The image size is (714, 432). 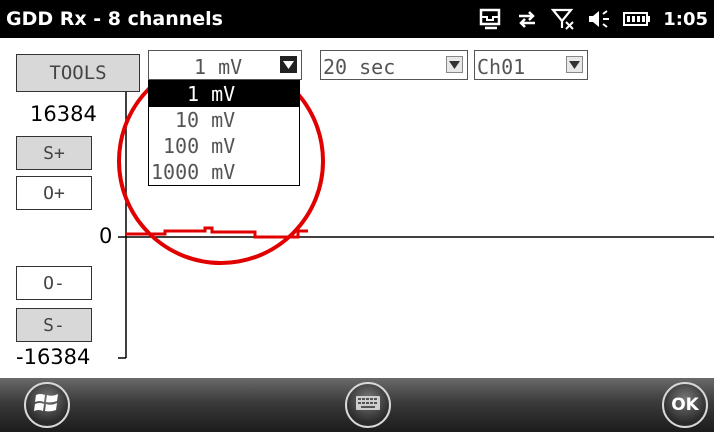 What do you see at coordinates (53, 357) in the screenshot?
I see `y-min-label: -16384` at bounding box center [53, 357].